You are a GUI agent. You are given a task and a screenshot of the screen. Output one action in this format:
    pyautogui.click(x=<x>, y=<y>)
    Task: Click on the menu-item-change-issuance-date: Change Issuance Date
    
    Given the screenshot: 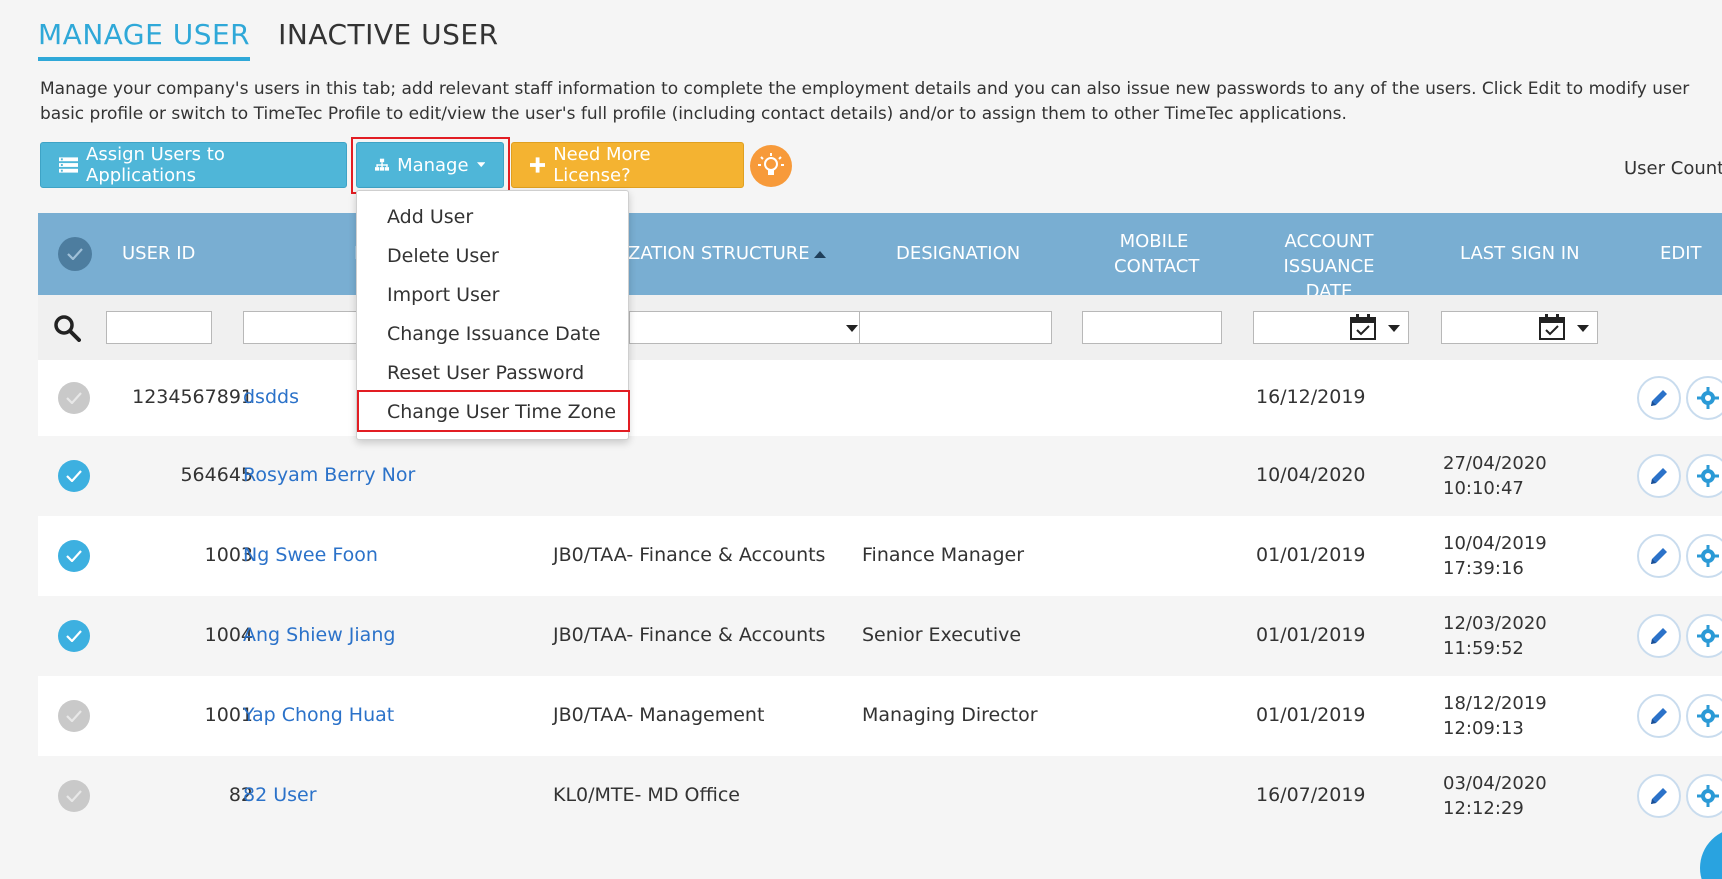 What is the action you would take?
    pyautogui.click(x=494, y=334)
    